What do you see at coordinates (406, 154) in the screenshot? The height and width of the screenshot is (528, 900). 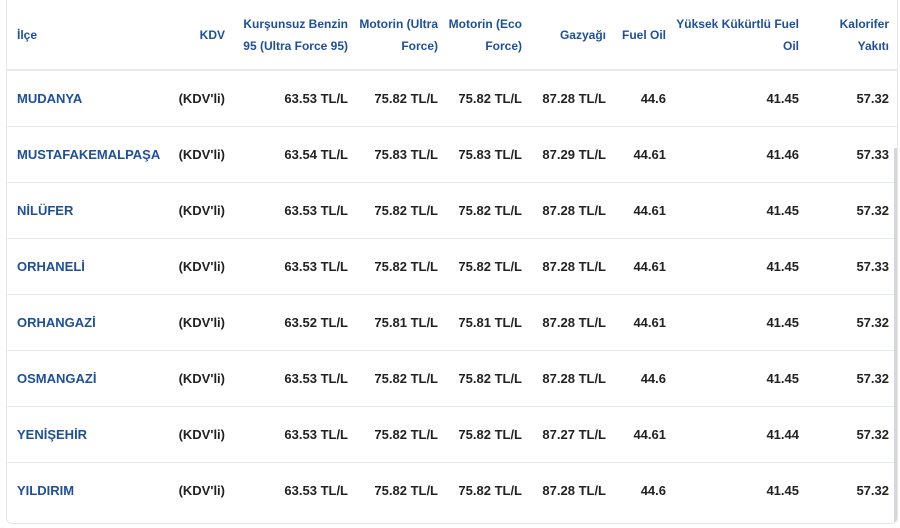 I see `cell-diesel-ultra-force: 75.83 TL/L` at bounding box center [406, 154].